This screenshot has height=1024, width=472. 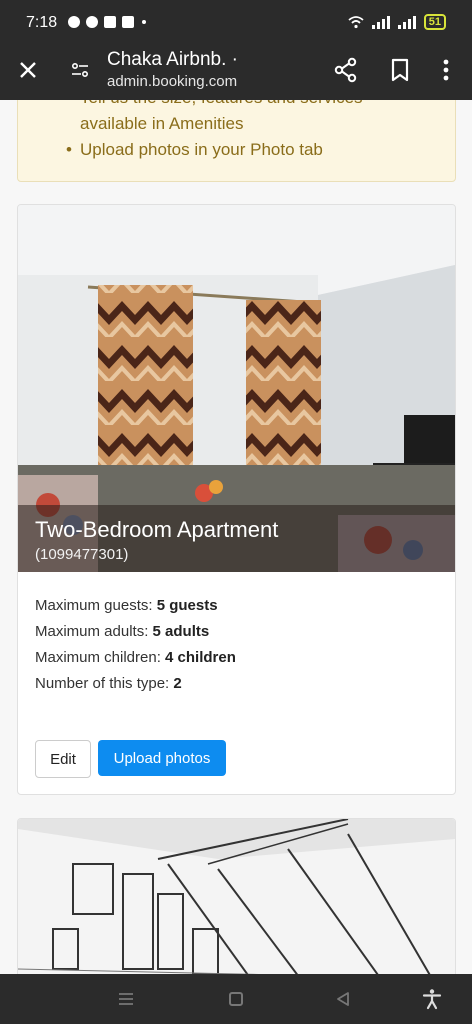 What do you see at coordinates (446, 70) in the screenshot?
I see `more-options-icon` at bounding box center [446, 70].